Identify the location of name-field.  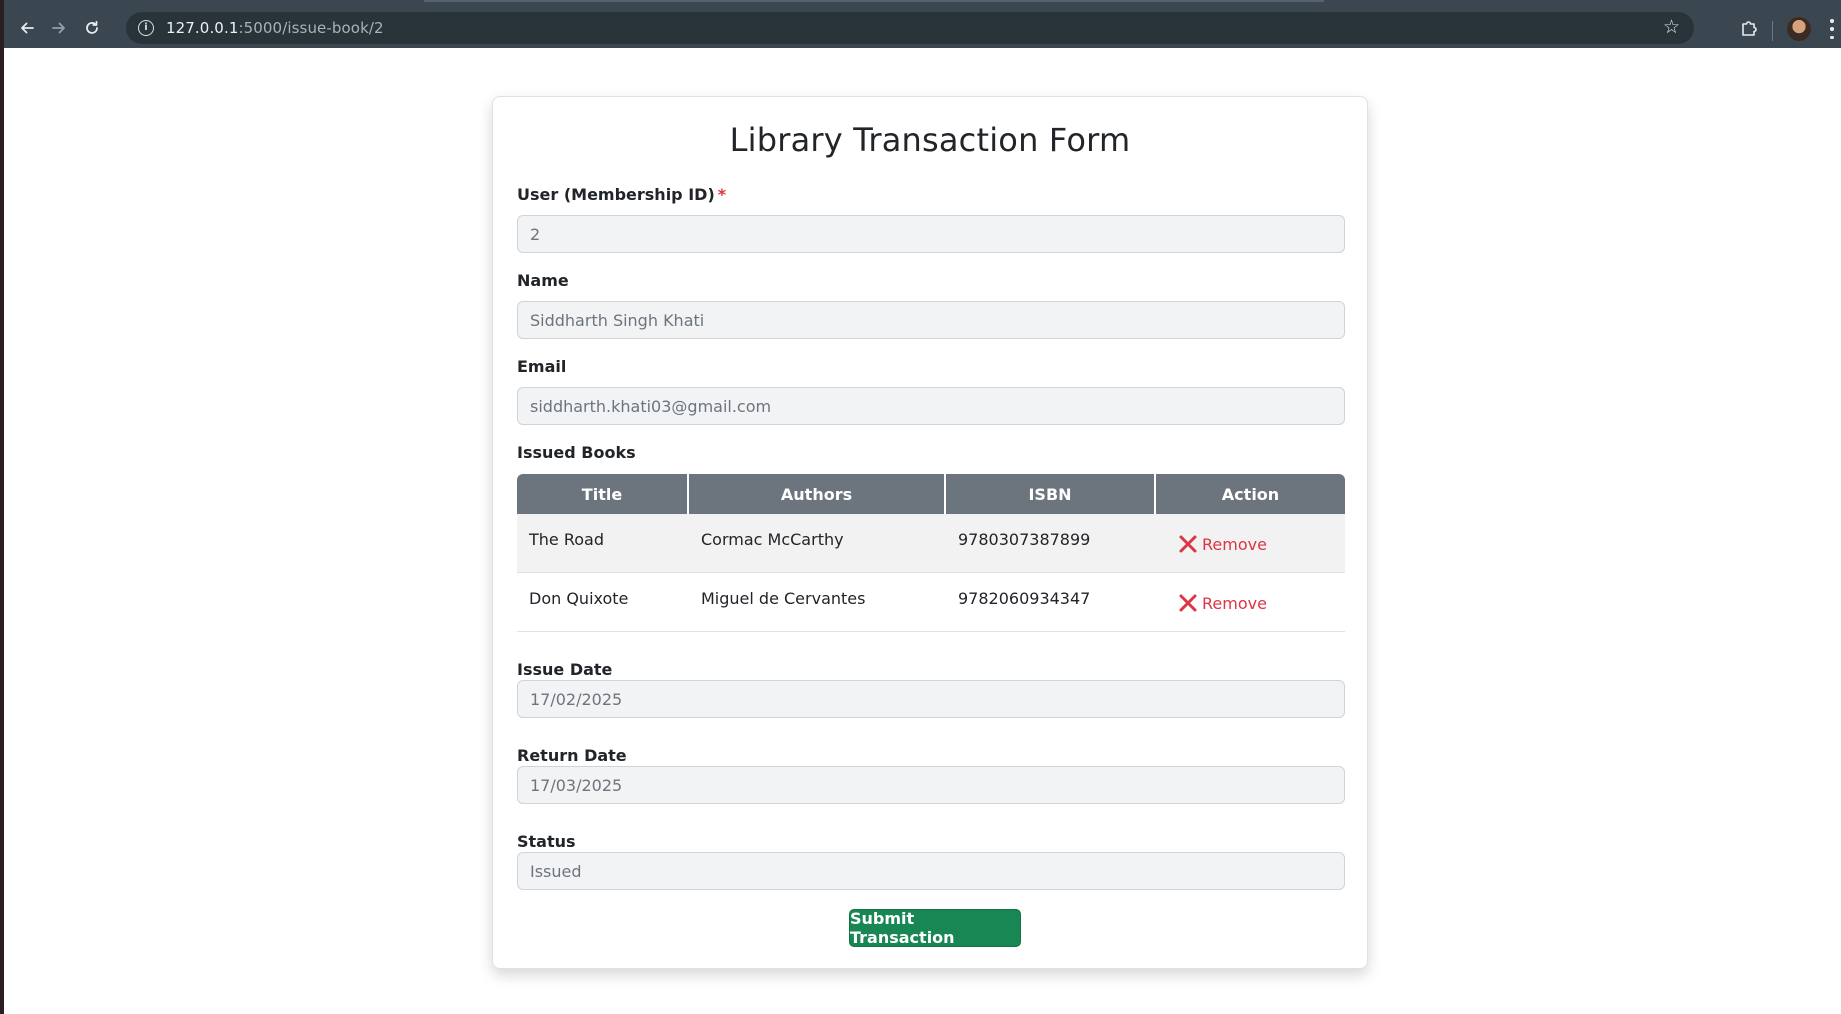
(931, 320).